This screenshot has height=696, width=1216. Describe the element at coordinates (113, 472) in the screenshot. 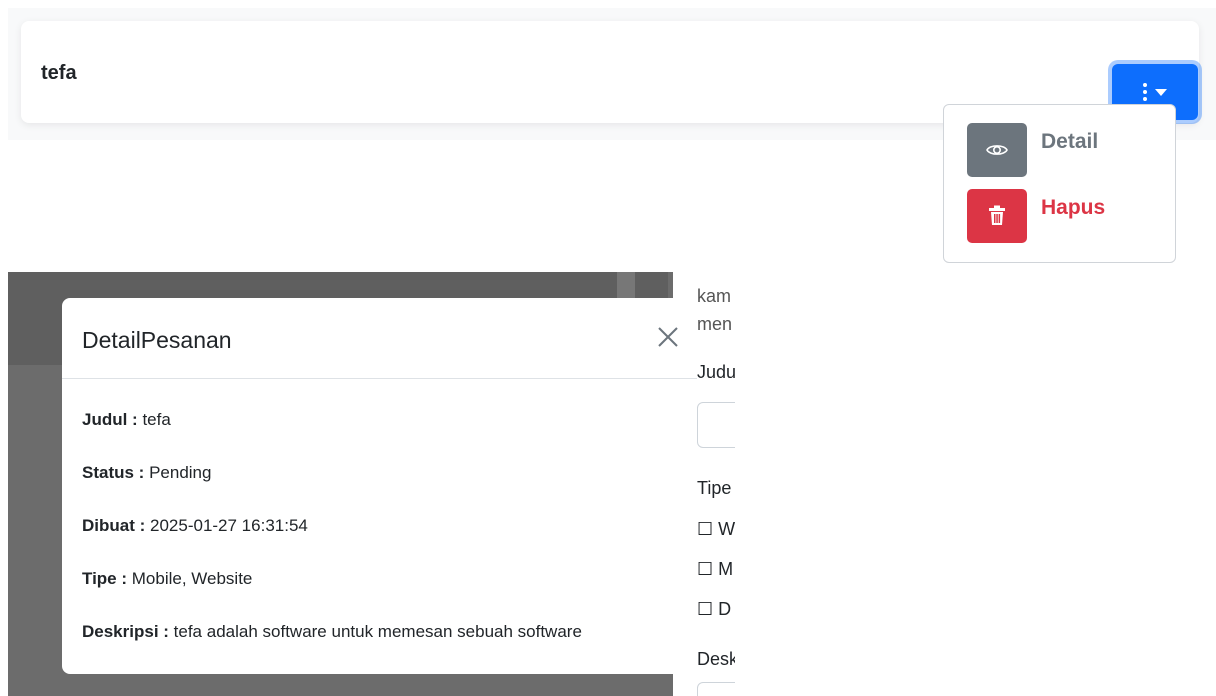

I see `field-label: Status :` at that location.